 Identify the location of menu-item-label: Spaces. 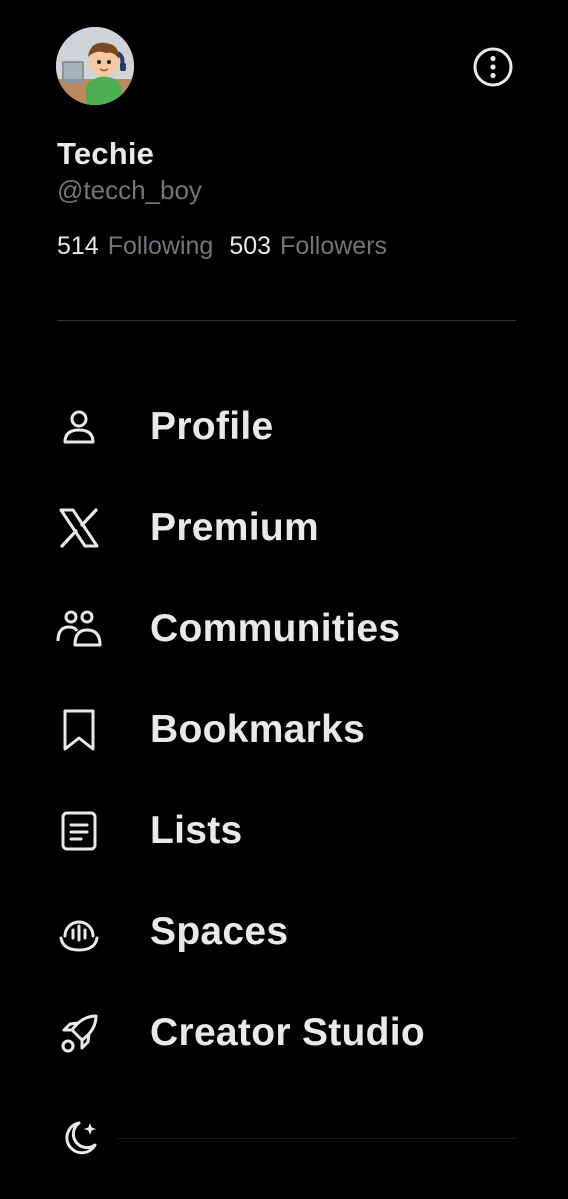
(219, 931).